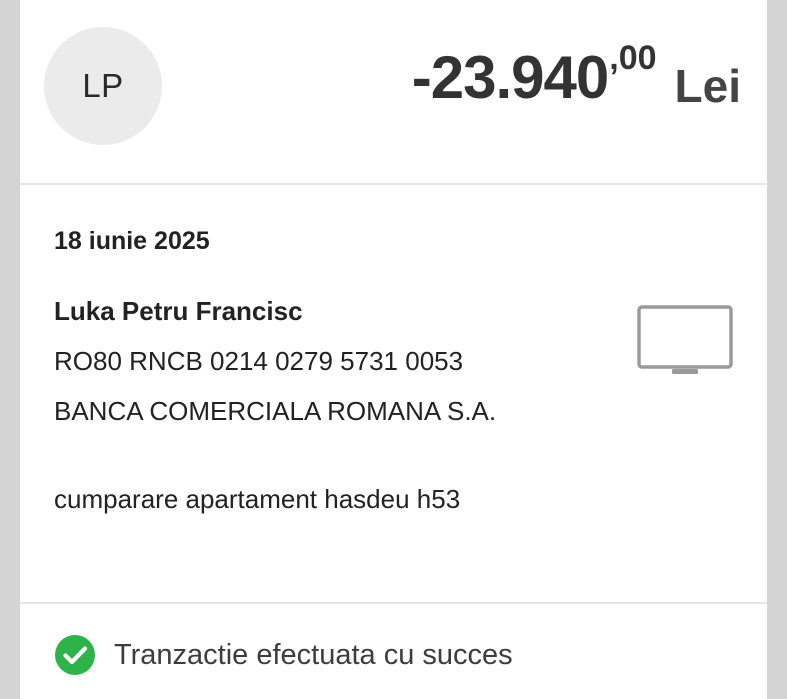 The image size is (787, 699). I want to click on avatar-initials: LP, so click(103, 85).